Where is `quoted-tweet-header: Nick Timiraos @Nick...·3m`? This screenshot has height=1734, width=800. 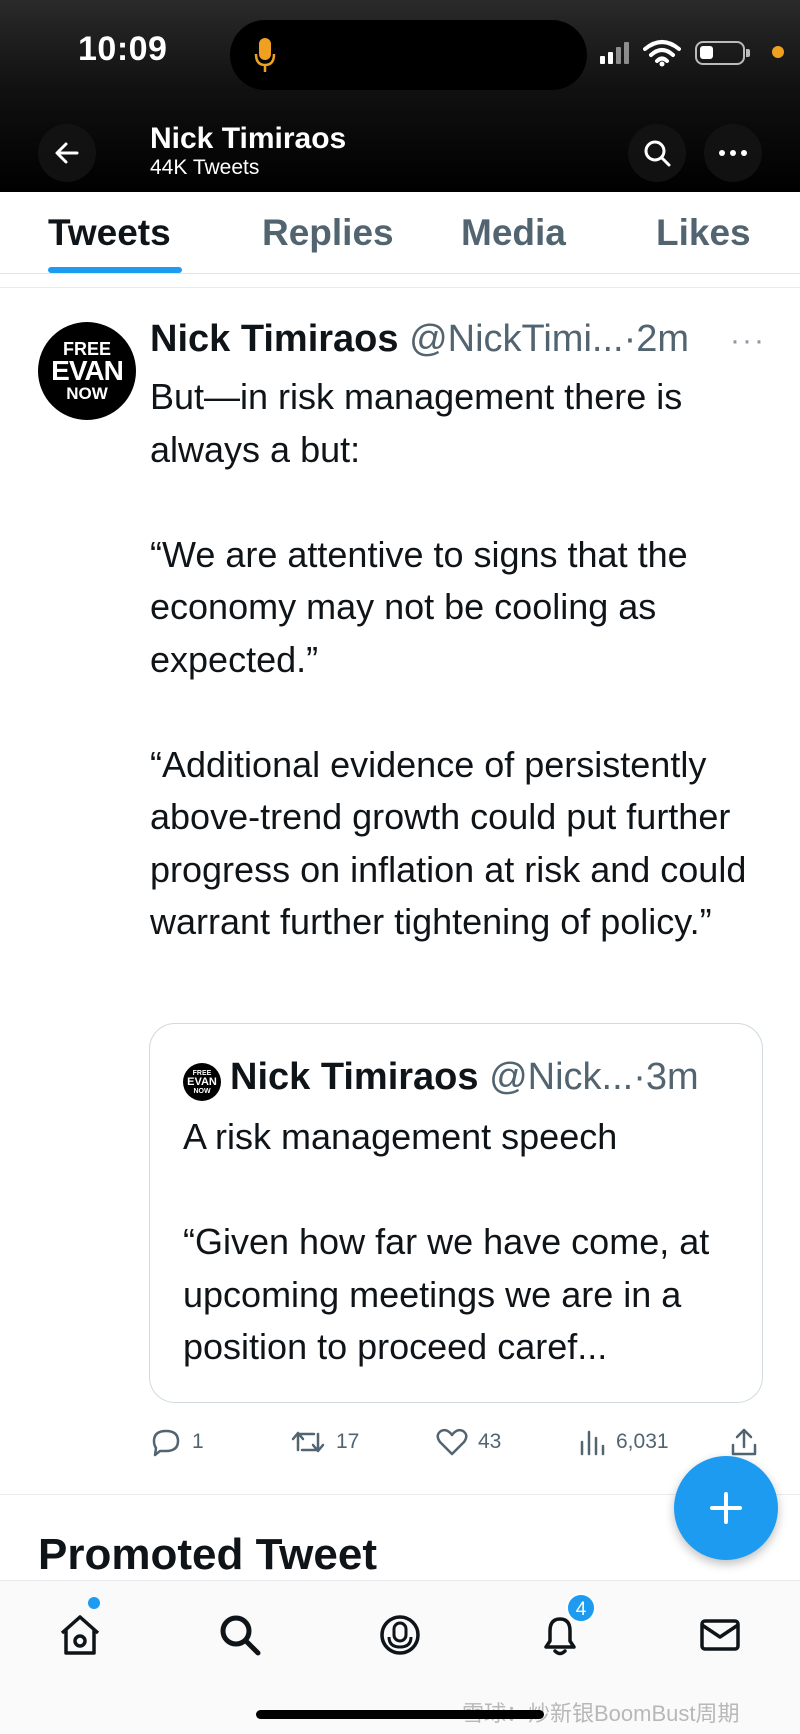 quoted-tweet-header: Nick Timiraos @Nick...·3m is located at coordinates (464, 1077).